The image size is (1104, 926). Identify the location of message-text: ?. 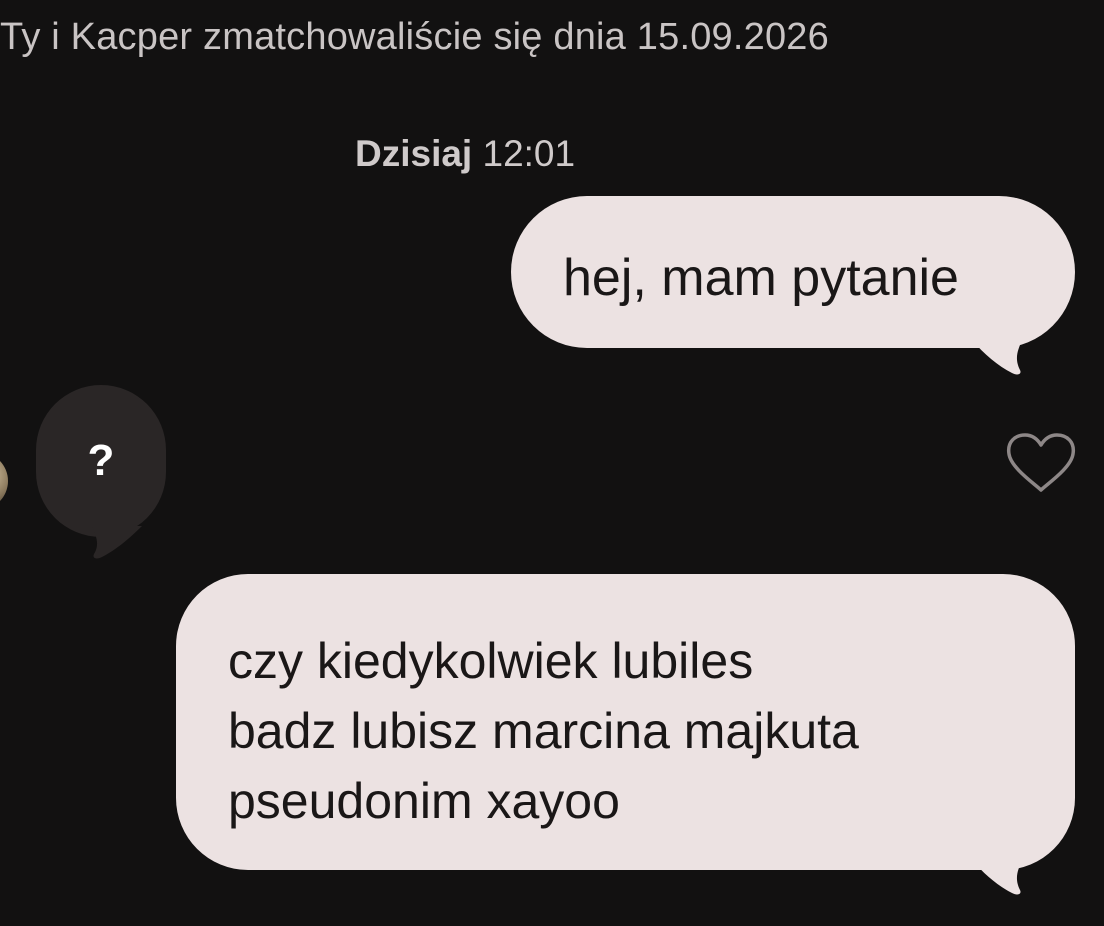
(101, 460).